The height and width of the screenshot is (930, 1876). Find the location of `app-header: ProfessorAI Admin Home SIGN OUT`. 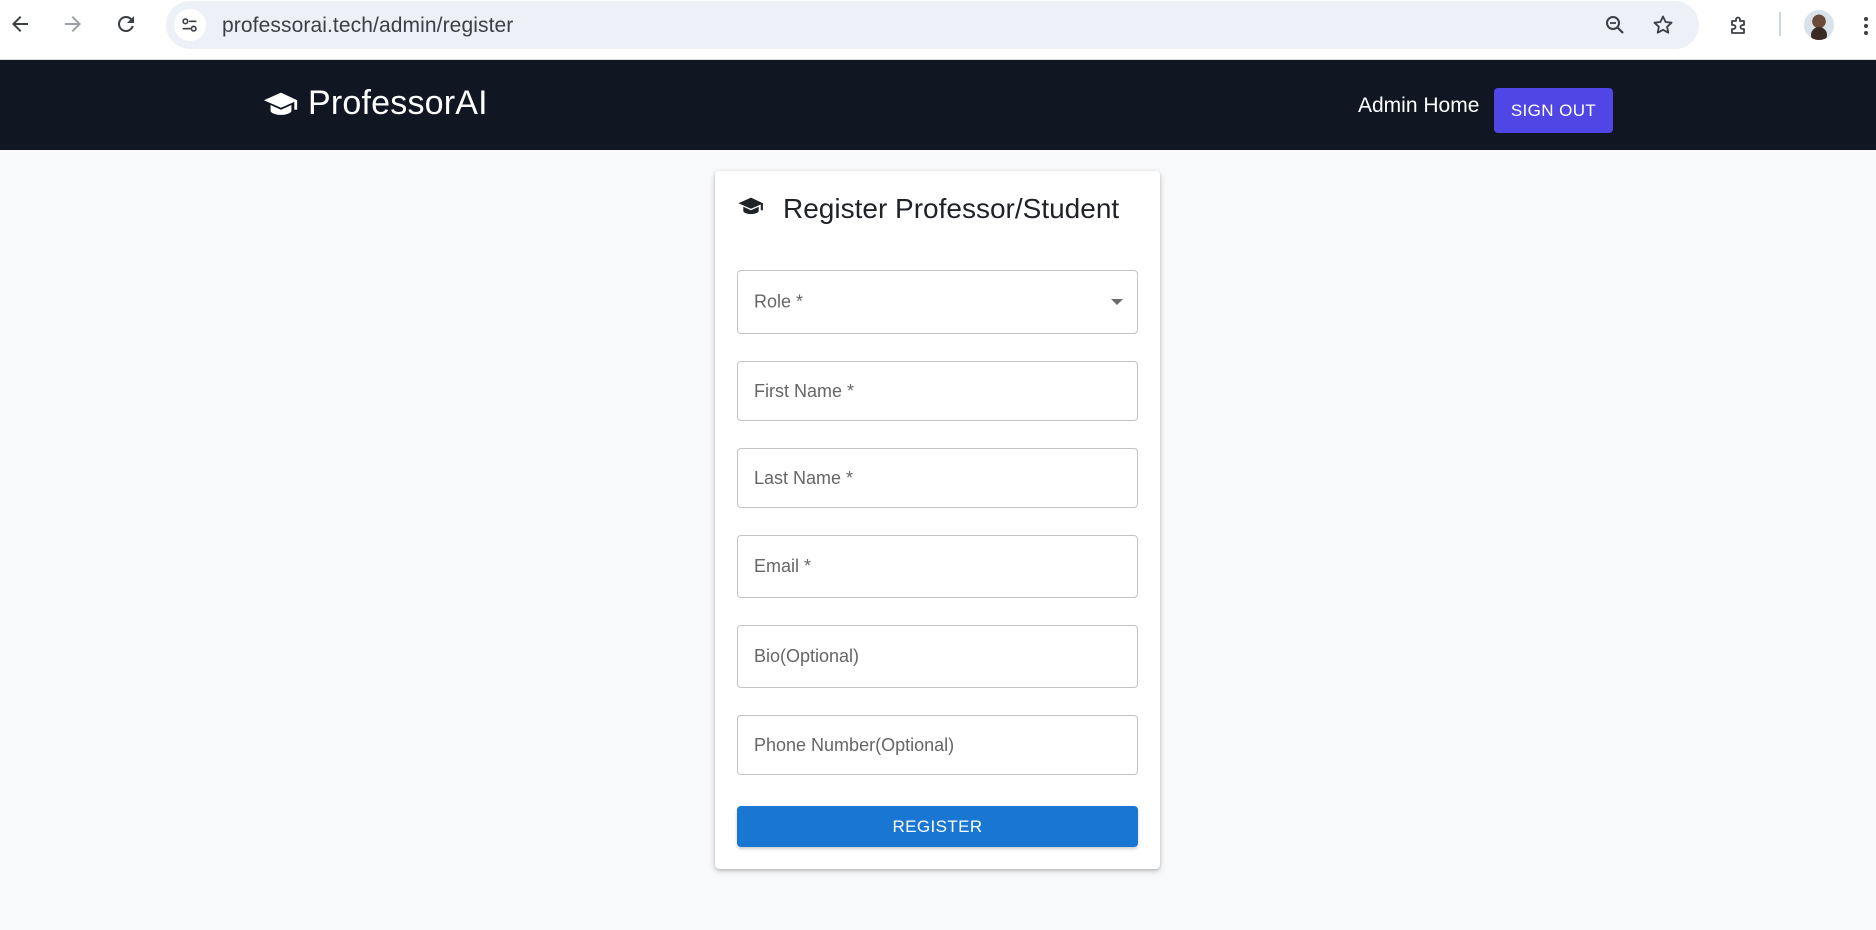

app-header: ProfessorAI Admin Home SIGN OUT is located at coordinates (938, 105).